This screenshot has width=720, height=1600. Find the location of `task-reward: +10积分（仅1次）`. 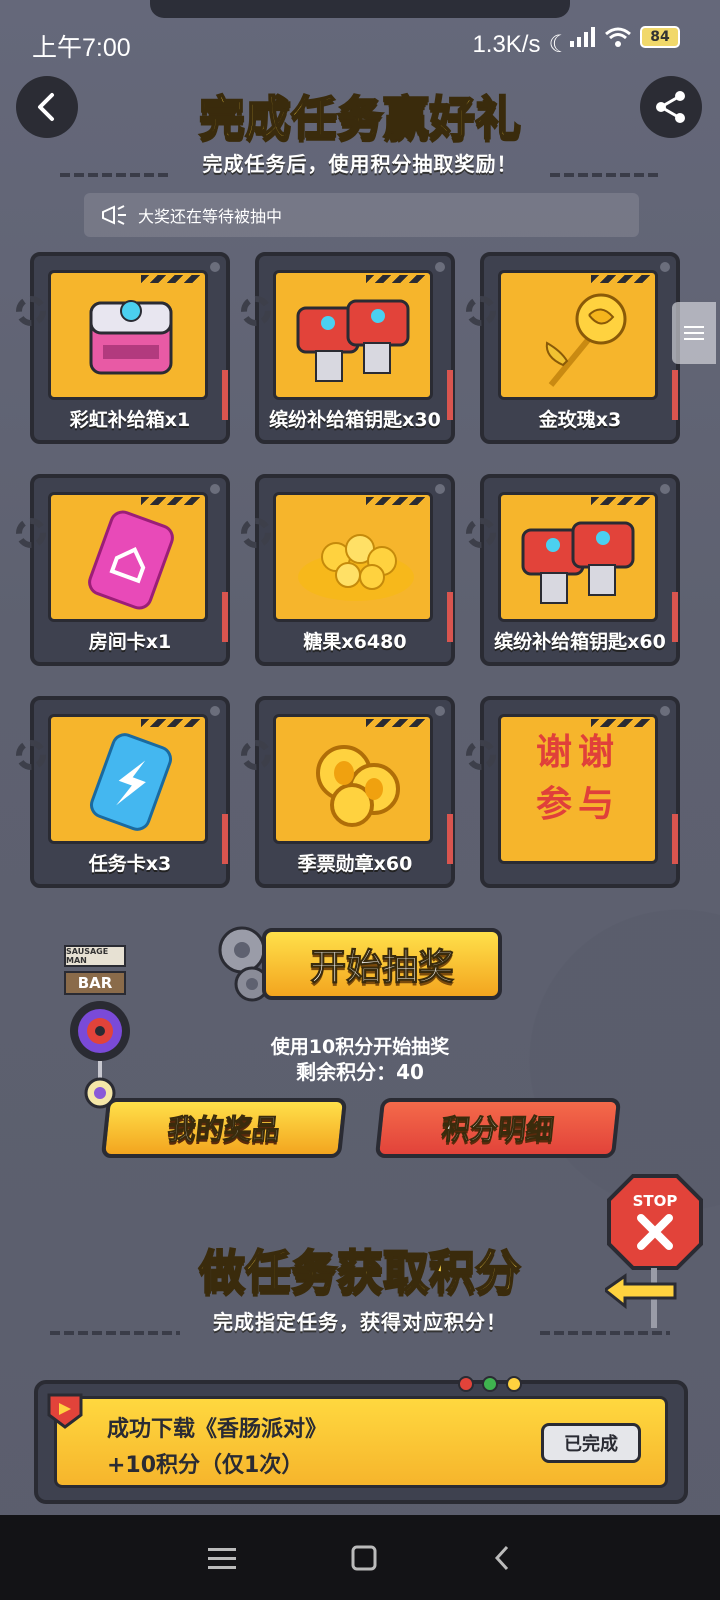

task-reward: +10积分（仅1次） is located at coordinates (205, 1465).